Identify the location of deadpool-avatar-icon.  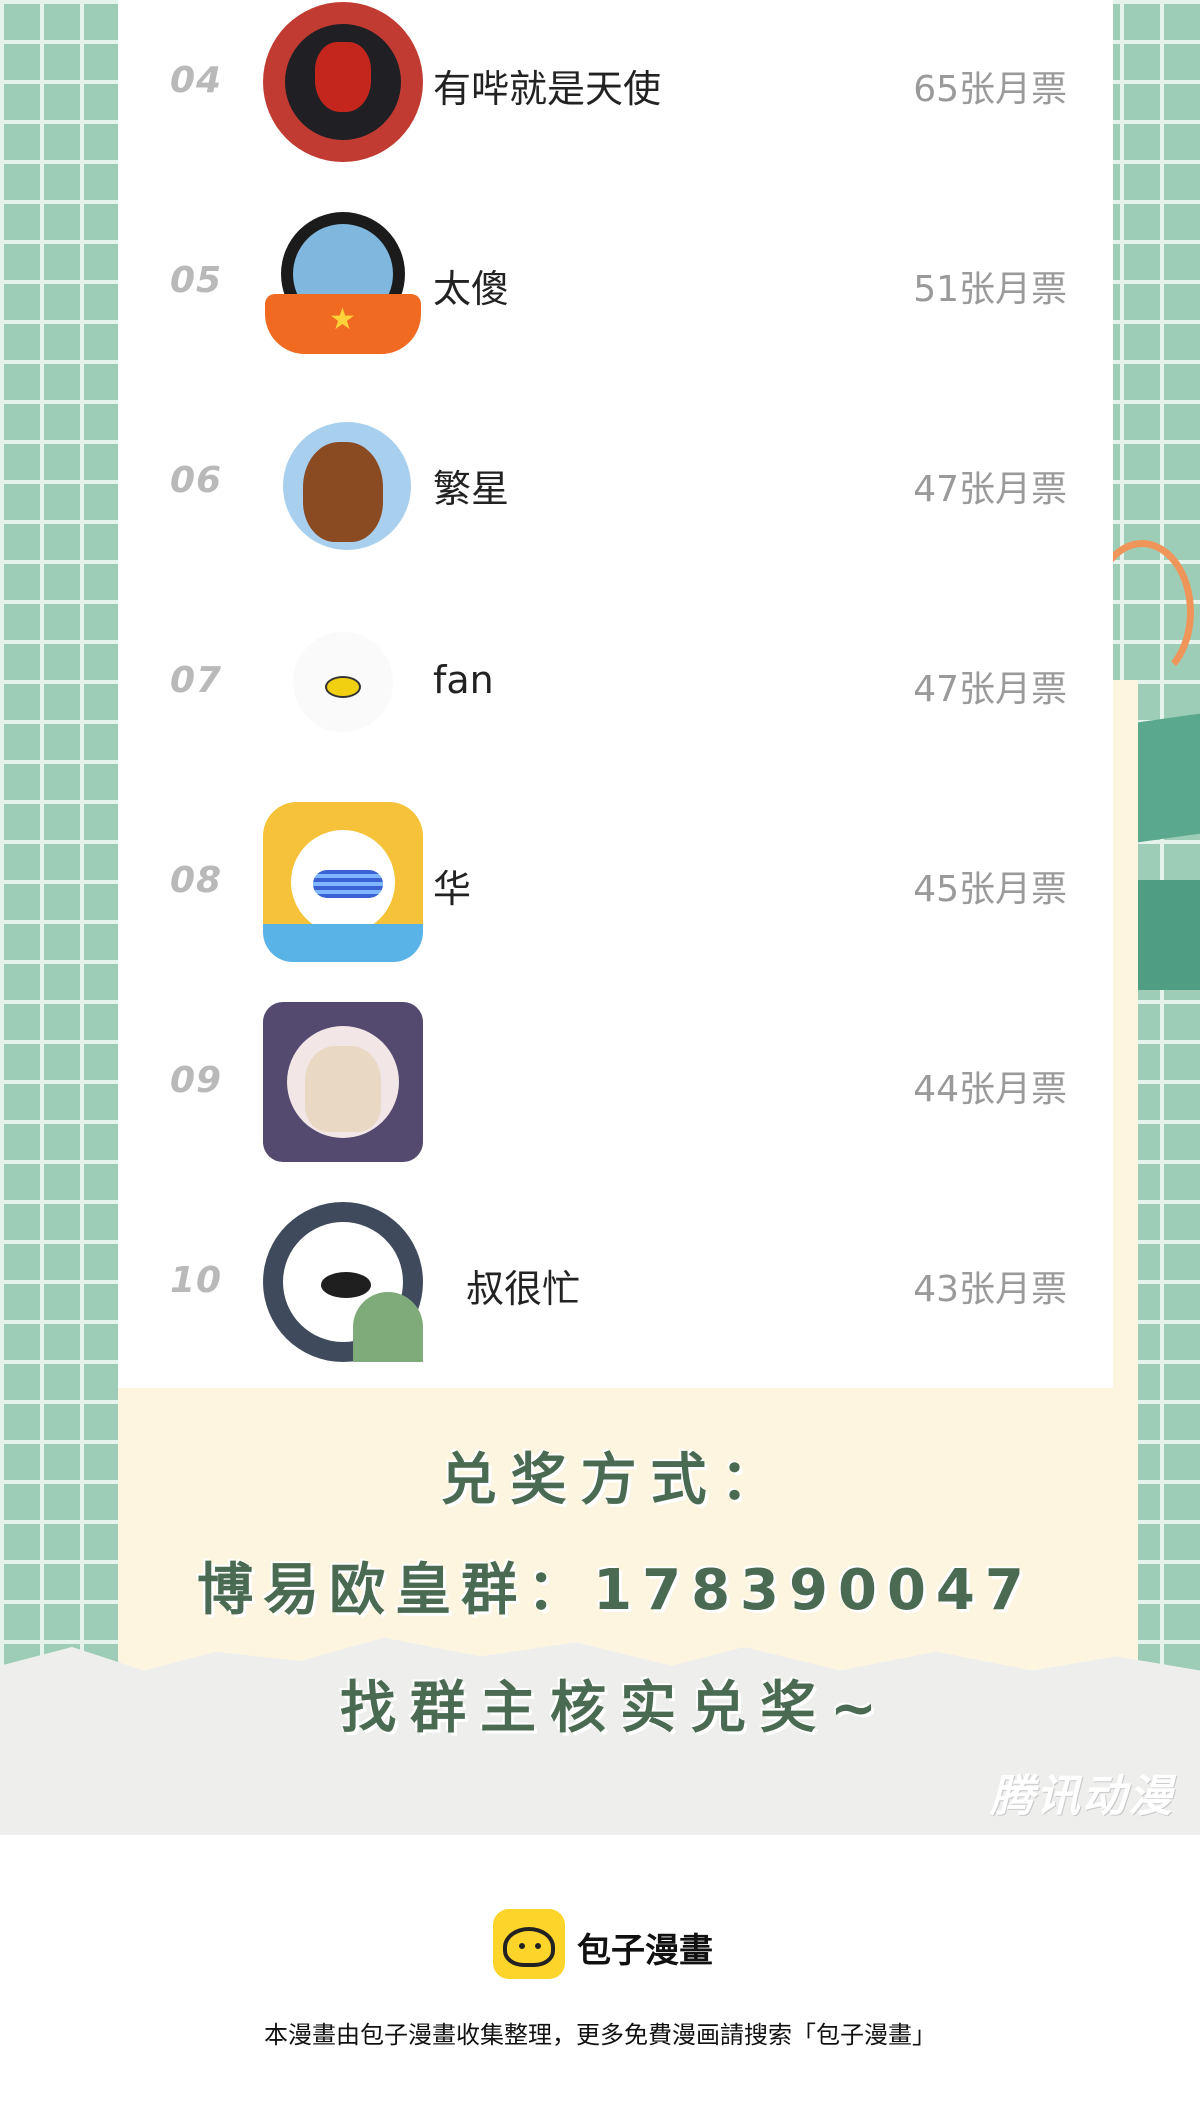
(343, 82).